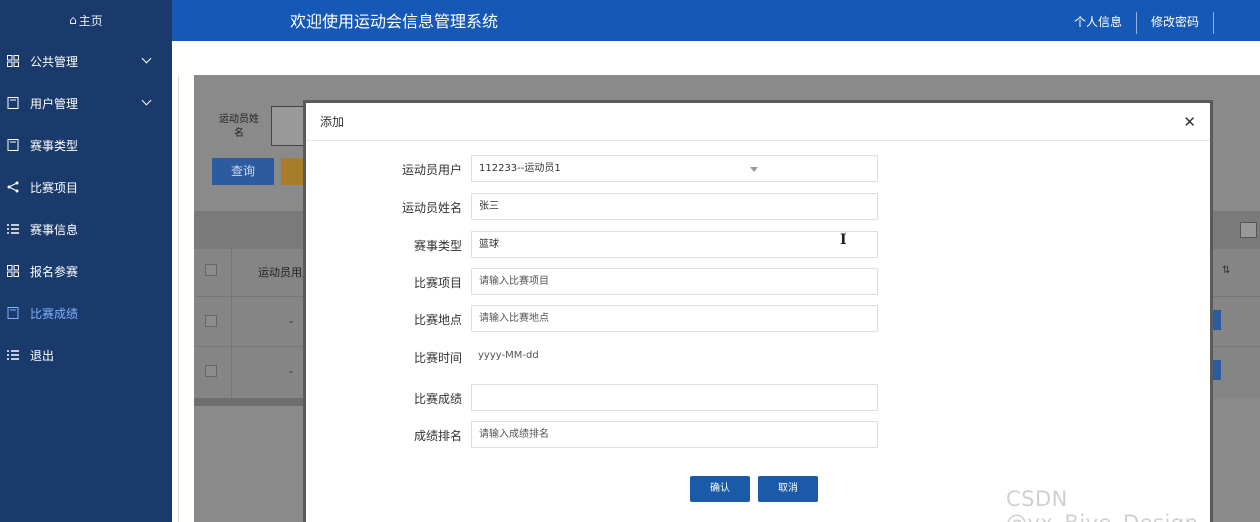 This screenshot has height=522, width=1260. I want to click on content-frame, so click(186, 298).